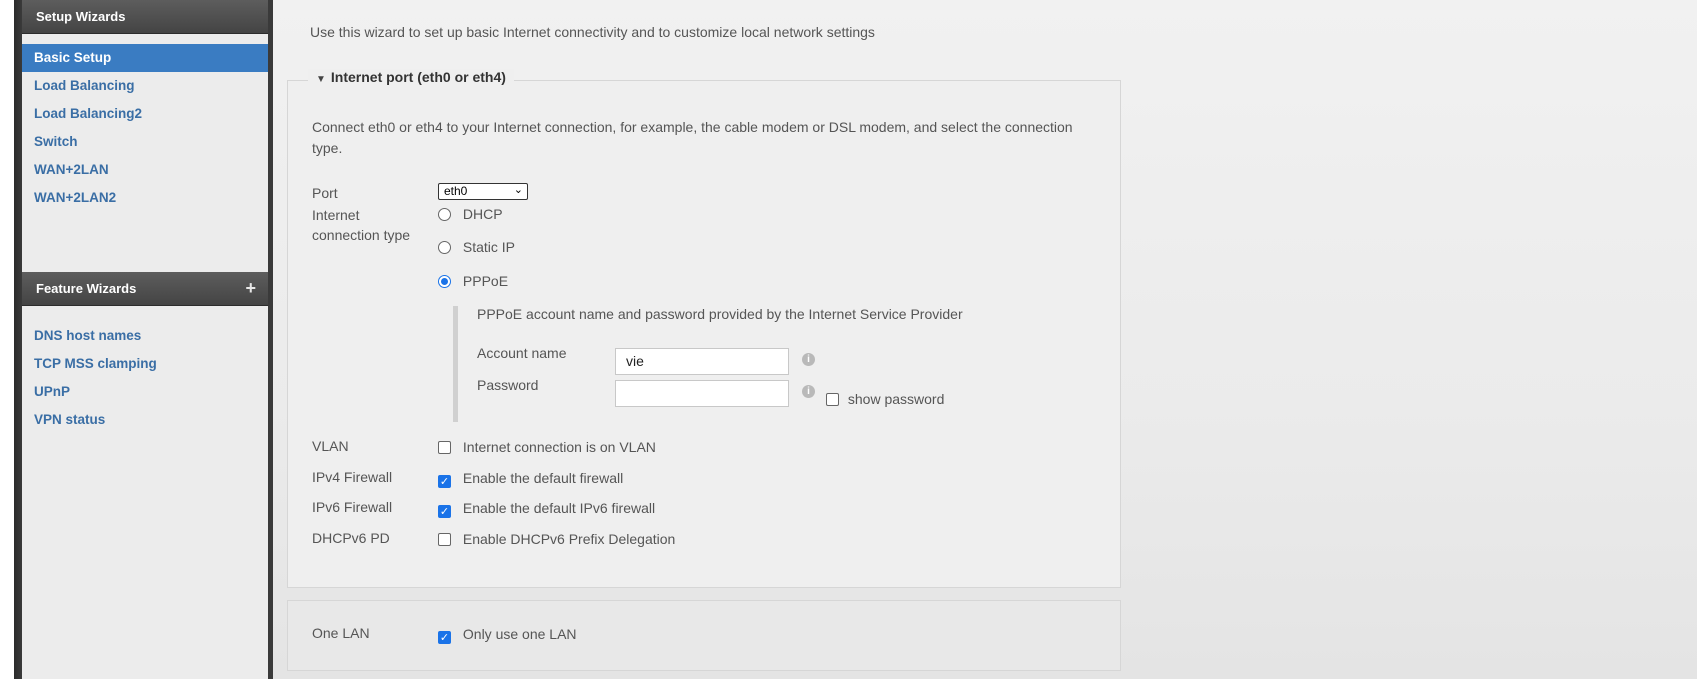  Describe the element at coordinates (145, 114) in the screenshot. I see `sidebar-item-load-balancing2: Load Balancing2` at that location.